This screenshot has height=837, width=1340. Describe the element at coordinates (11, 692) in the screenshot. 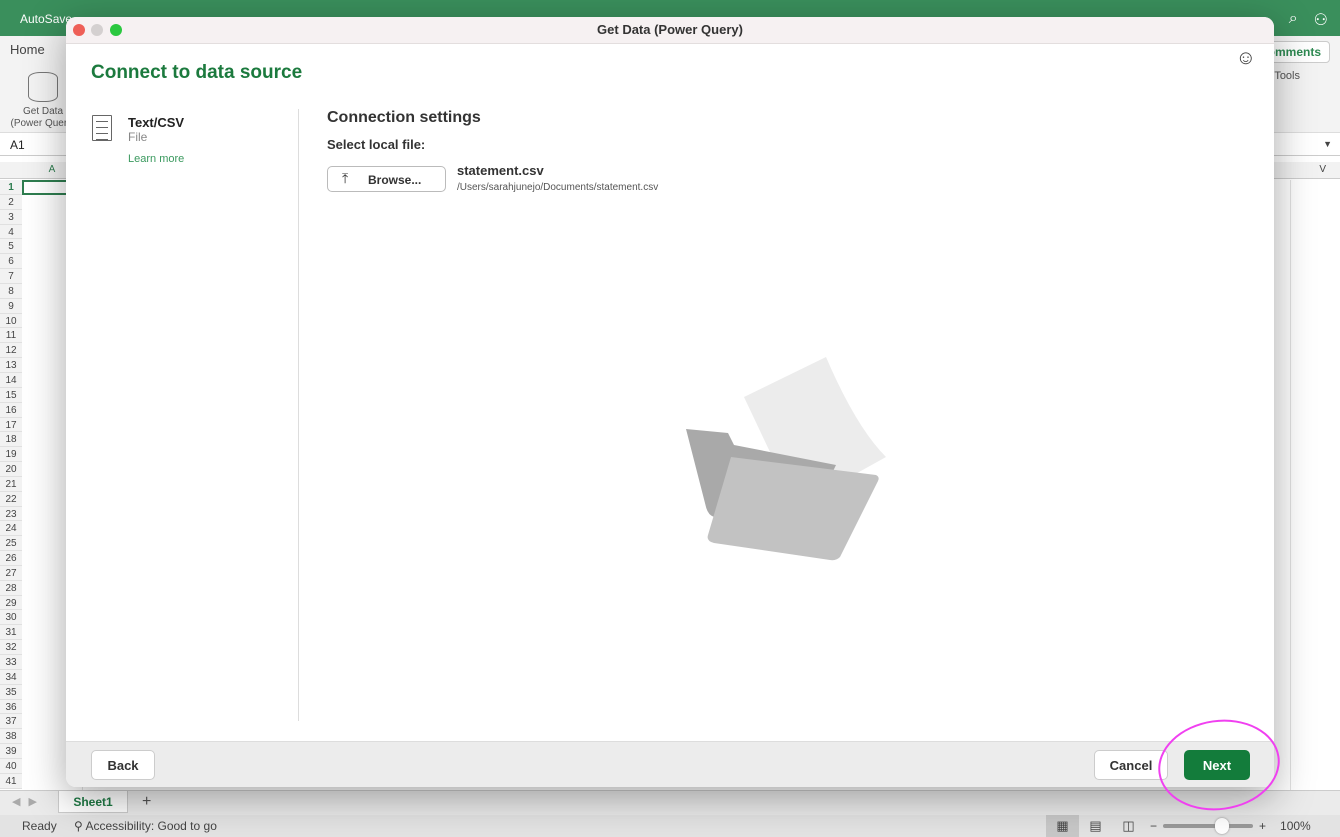

I see `row-number: 35` at that location.